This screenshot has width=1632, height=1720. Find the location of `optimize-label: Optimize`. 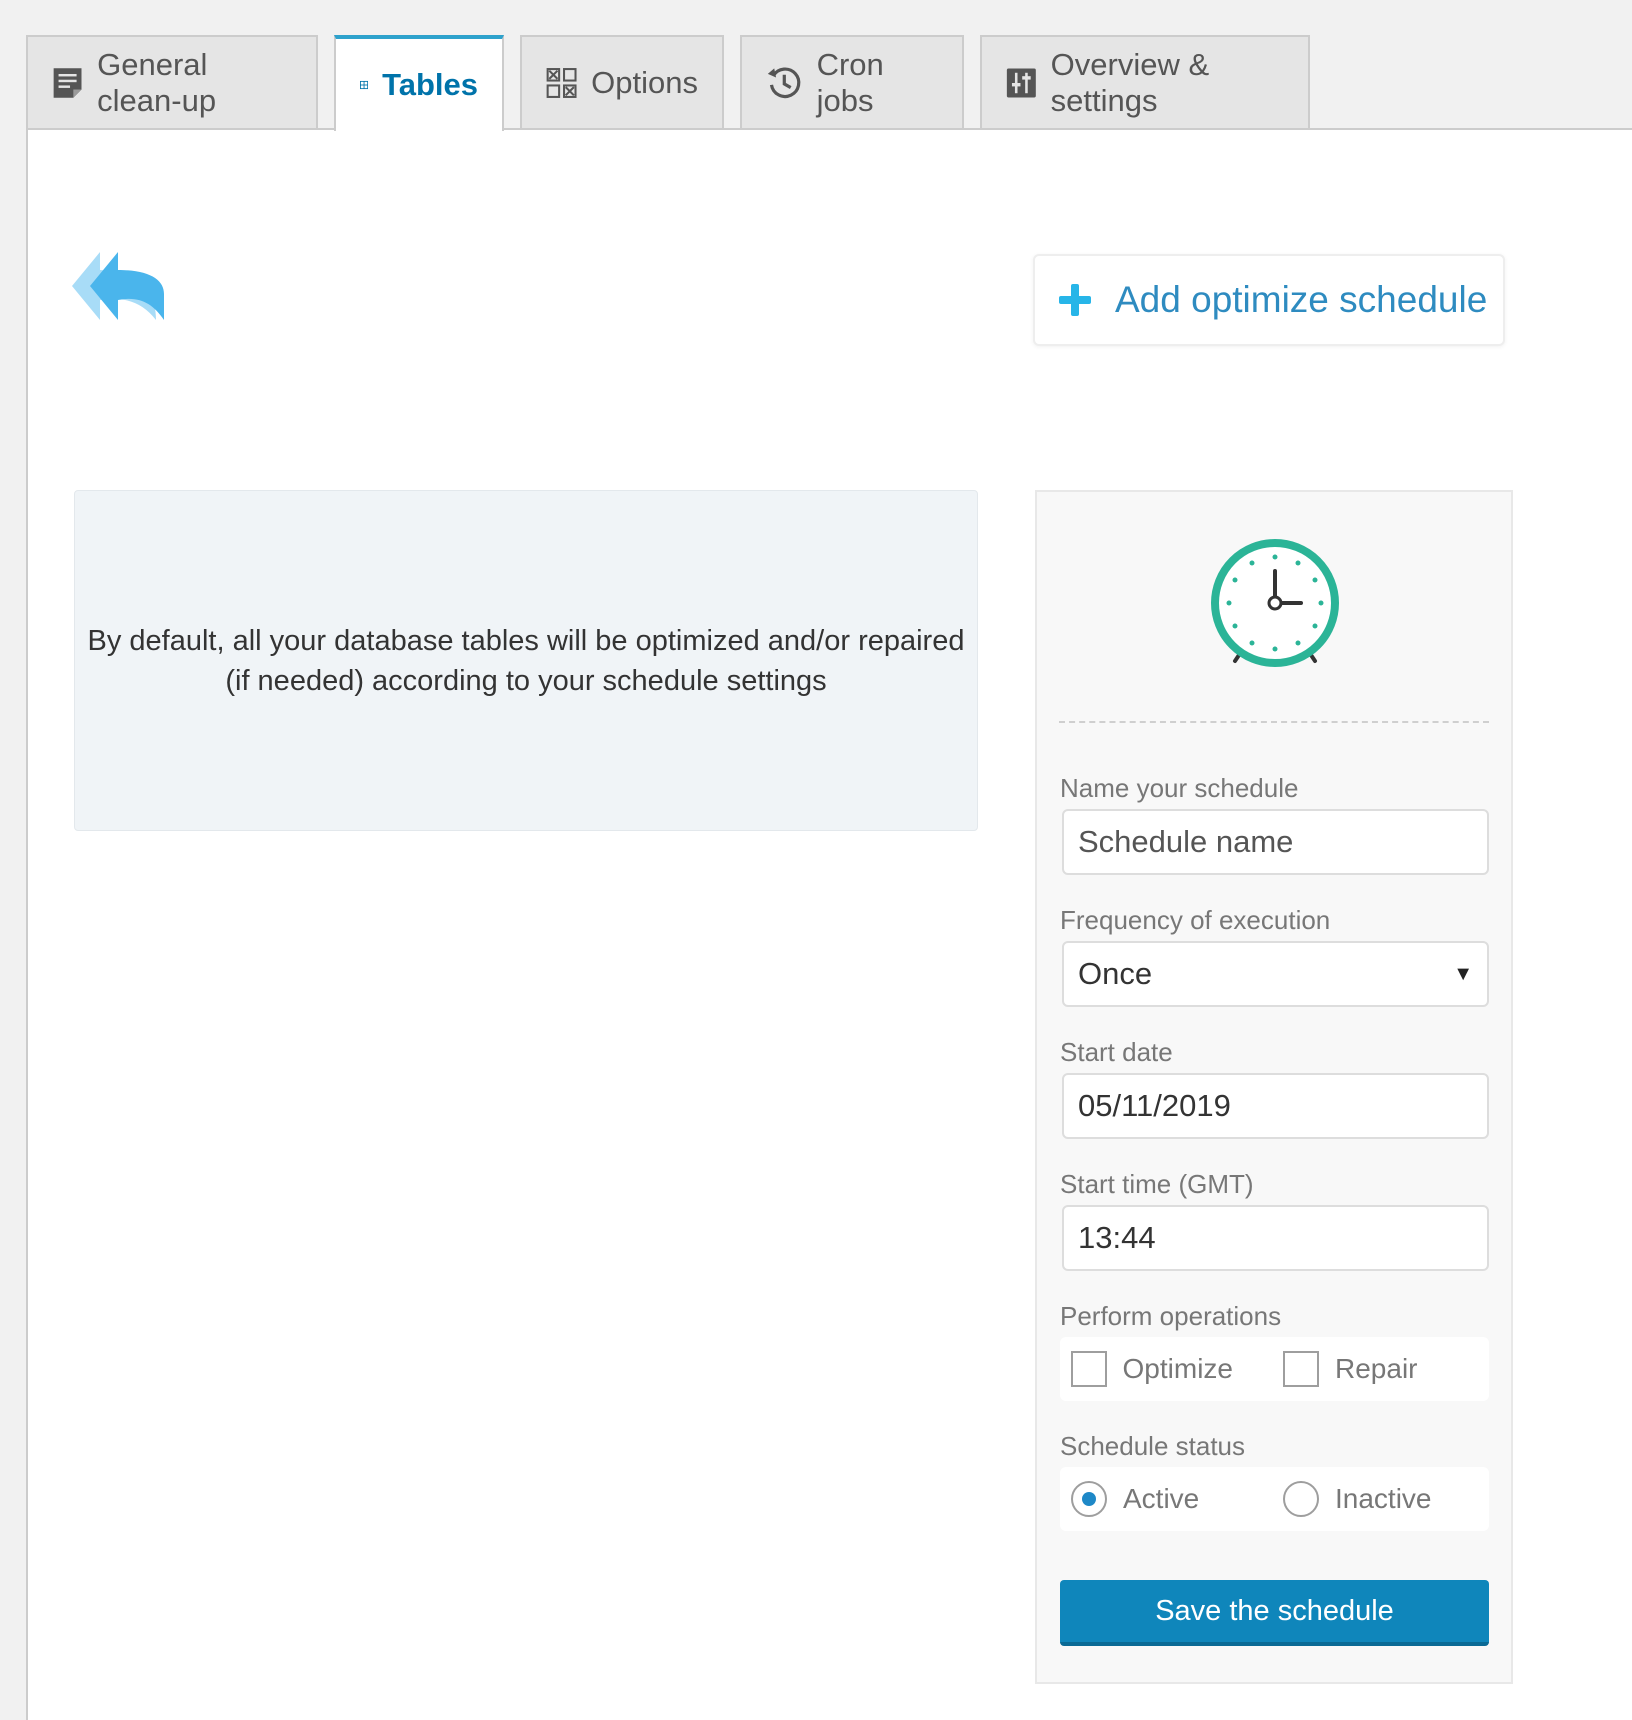

optimize-label: Optimize is located at coordinates (1177, 1368).